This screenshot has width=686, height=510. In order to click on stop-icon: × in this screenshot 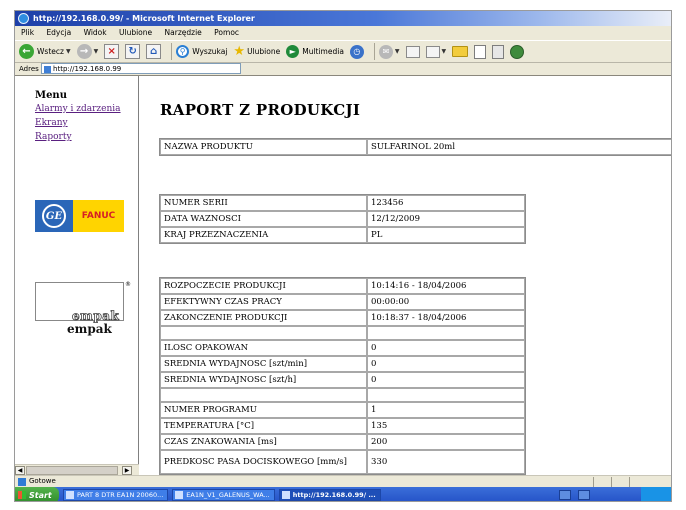, I will do `click(112, 51)`.